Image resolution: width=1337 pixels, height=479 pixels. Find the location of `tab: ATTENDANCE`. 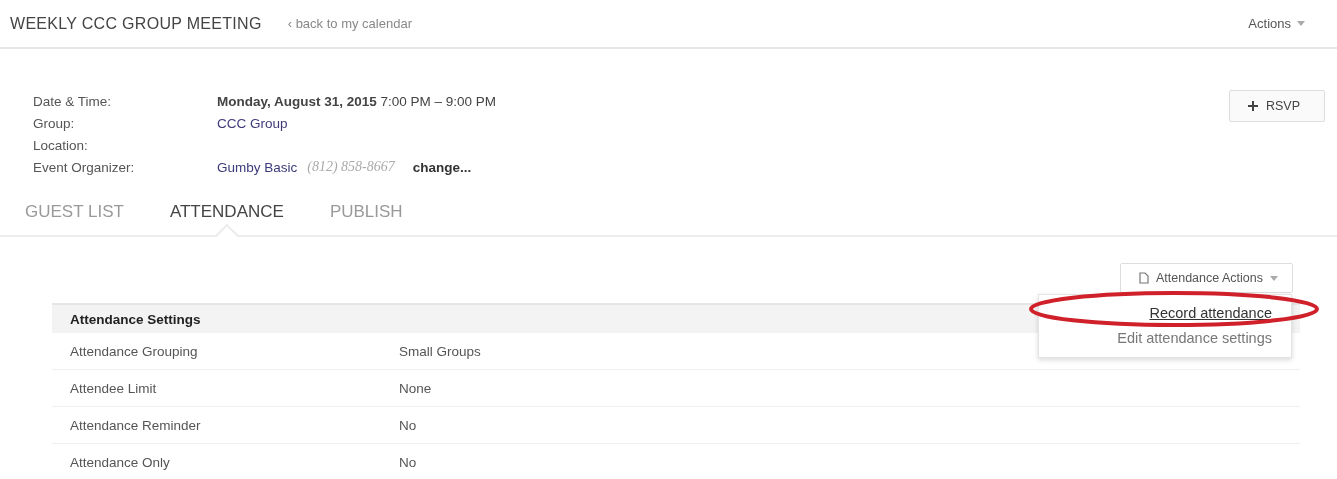

tab: ATTENDANCE is located at coordinates (226, 212).